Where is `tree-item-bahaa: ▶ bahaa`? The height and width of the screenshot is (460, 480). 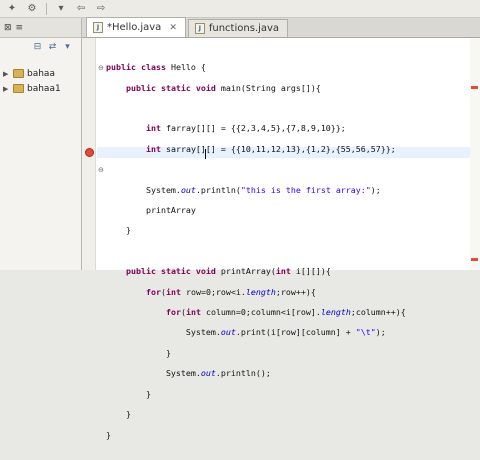 tree-item-bahaa: ▶ bahaa is located at coordinates (40, 73).